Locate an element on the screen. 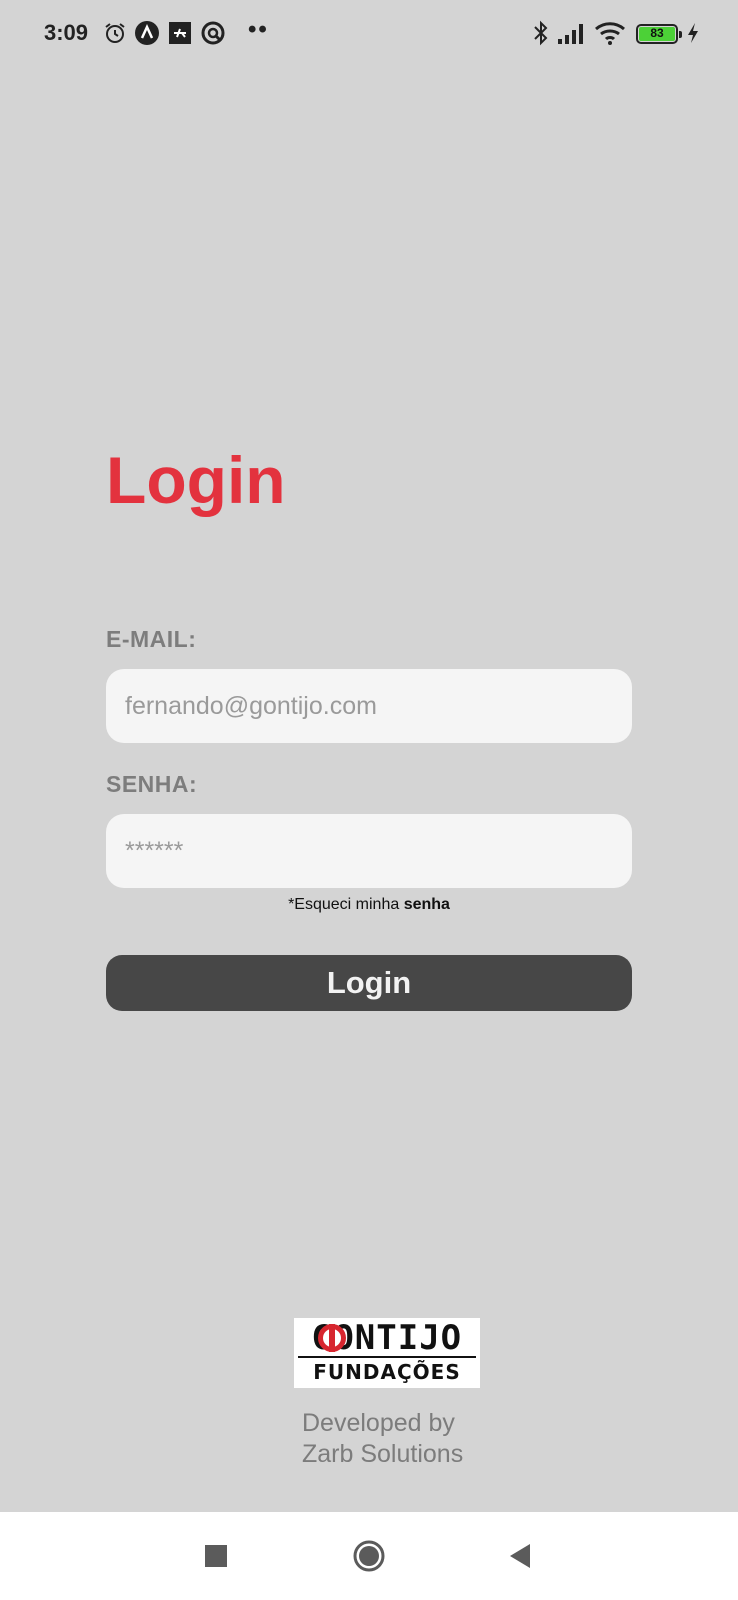 The image size is (738, 1600). status-bar: 3:09 •• 83 is located at coordinates (369, 35).